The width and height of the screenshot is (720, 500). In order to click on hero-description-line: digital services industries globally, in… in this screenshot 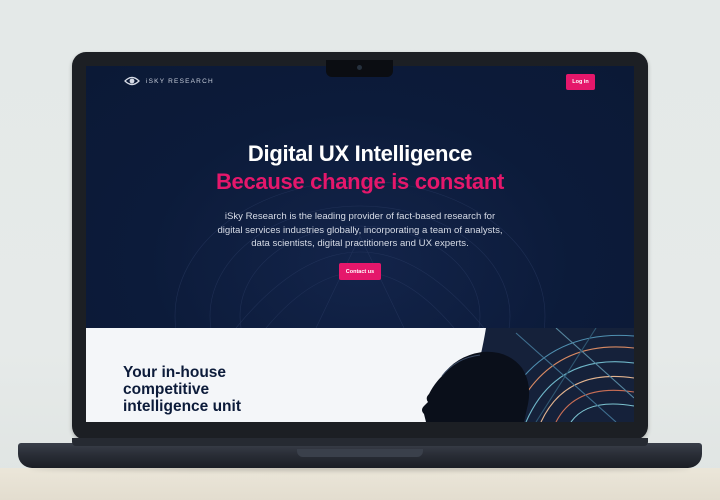, I will do `click(360, 230)`.